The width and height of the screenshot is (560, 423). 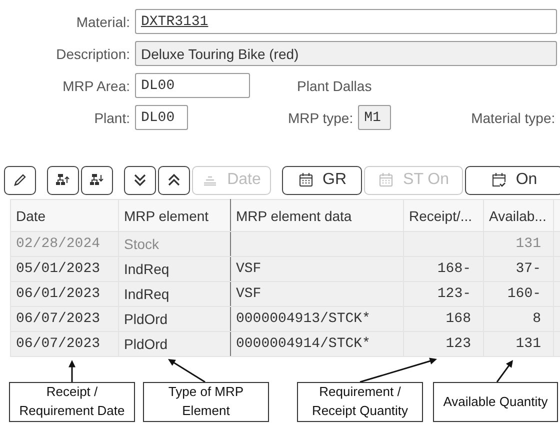 I want to click on input-field: M1, so click(x=375, y=117).